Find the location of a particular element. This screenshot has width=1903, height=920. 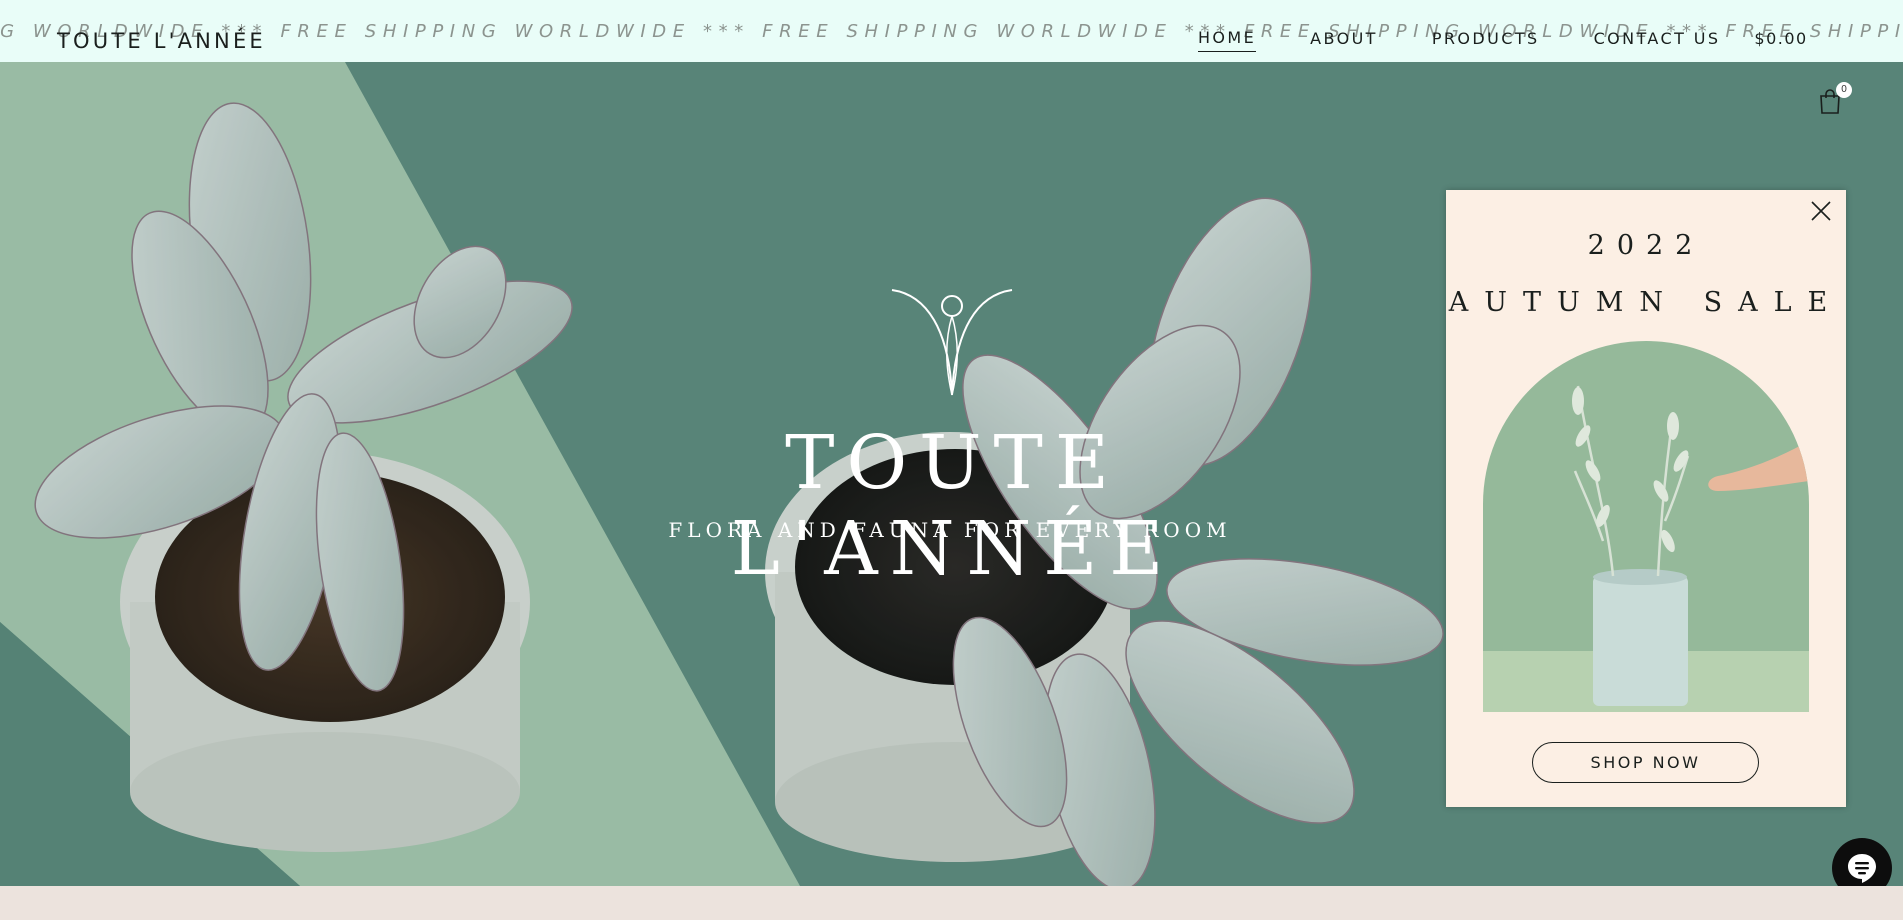

main-nav: HOME ABOUT PRODUCTS CONTACT US $0.00 is located at coordinates (1503, 40).